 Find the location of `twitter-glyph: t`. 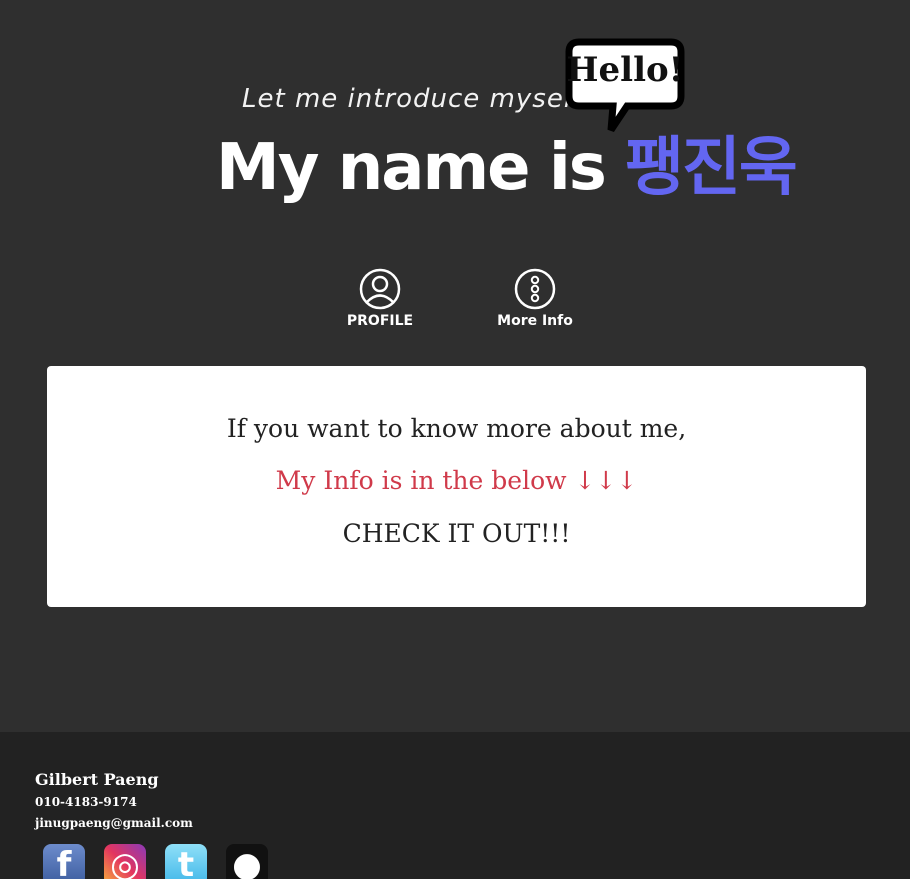

twitter-glyph: t is located at coordinates (186, 862).